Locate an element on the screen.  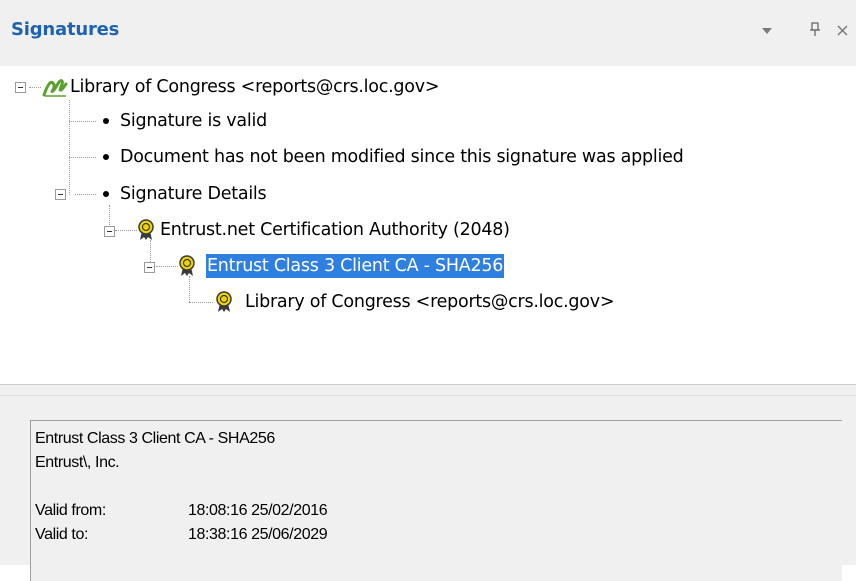
selected-item-label: Entrust Class 3 Client CA - SHA256 is located at coordinates (355, 266).